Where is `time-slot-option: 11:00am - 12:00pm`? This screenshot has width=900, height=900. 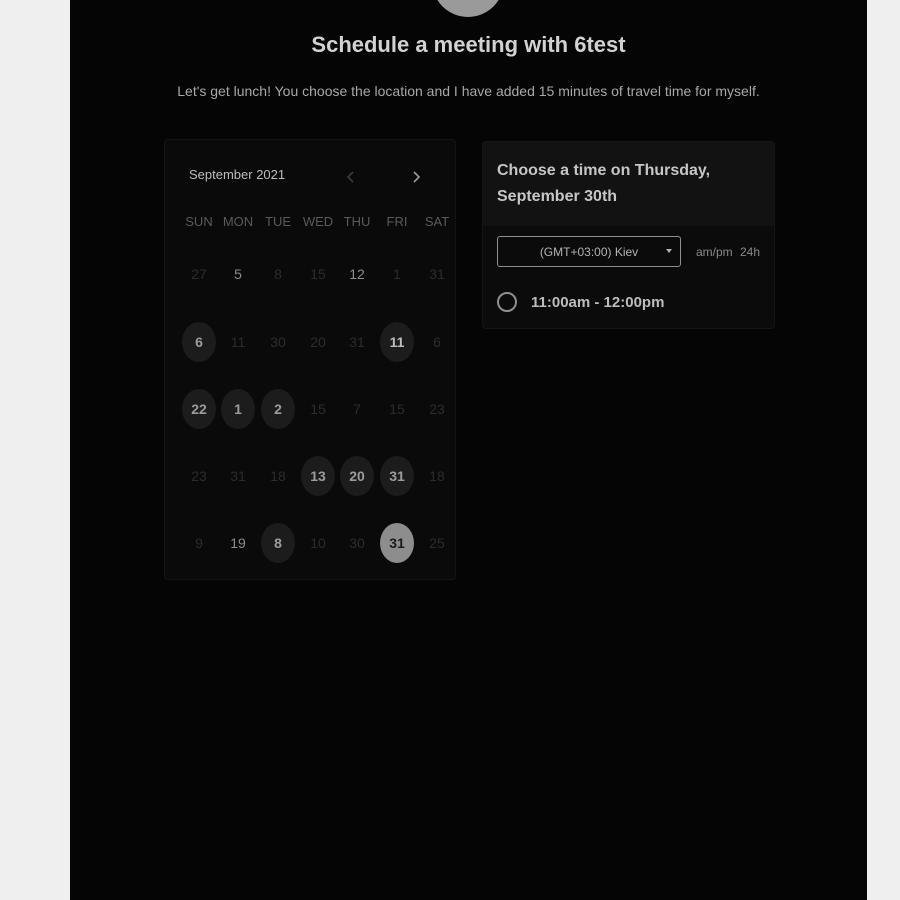
time-slot-option: 11:00am - 12:00pm is located at coordinates (632, 302).